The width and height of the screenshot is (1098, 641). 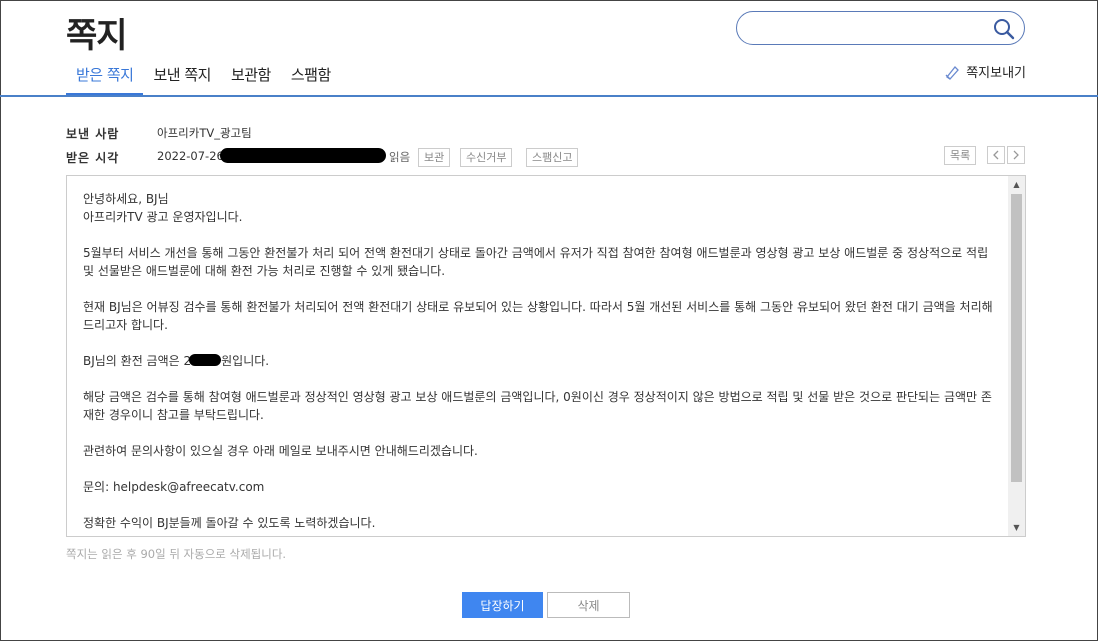 What do you see at coordinates (137, 361) in the screenshot?
I see `amount-prefix: BJ님의 환전 금액은 2` at bounding box center [137, 361].